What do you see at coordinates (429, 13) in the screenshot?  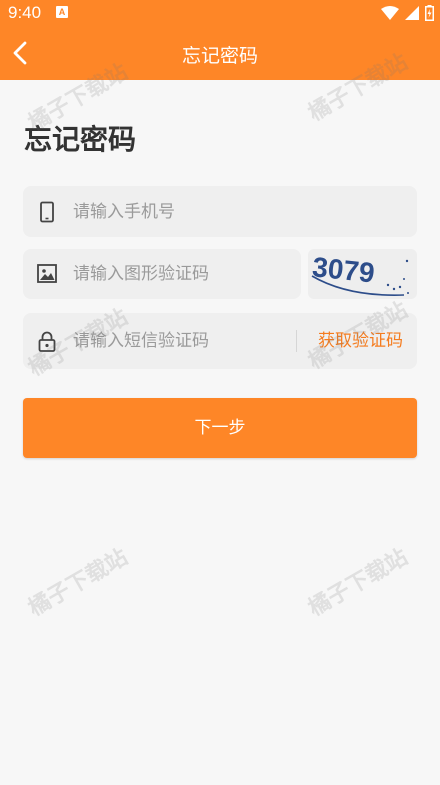 I see `battery-icon` at bounding box center [429, 13].